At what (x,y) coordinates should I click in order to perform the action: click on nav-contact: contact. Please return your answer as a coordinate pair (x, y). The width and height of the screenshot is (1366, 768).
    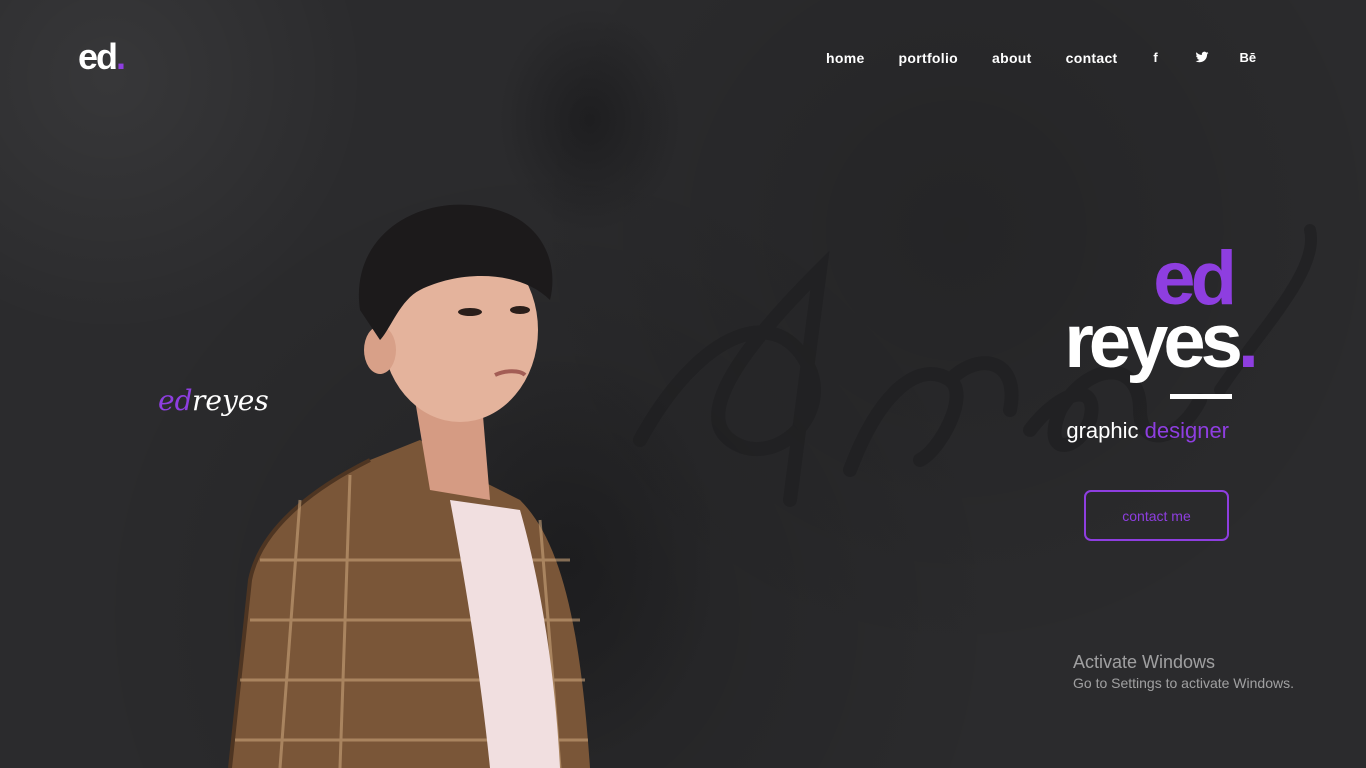
    Looking at the image, I should click on (1092, 58).